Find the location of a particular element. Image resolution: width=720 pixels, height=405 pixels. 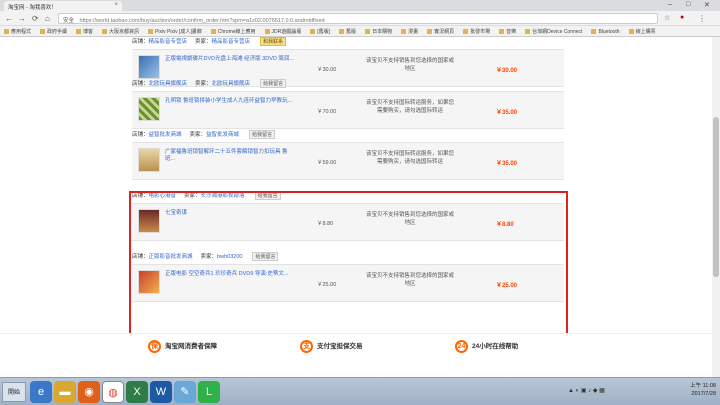

bookmark-item: Bluetooth is located at coordinates (605, 32).